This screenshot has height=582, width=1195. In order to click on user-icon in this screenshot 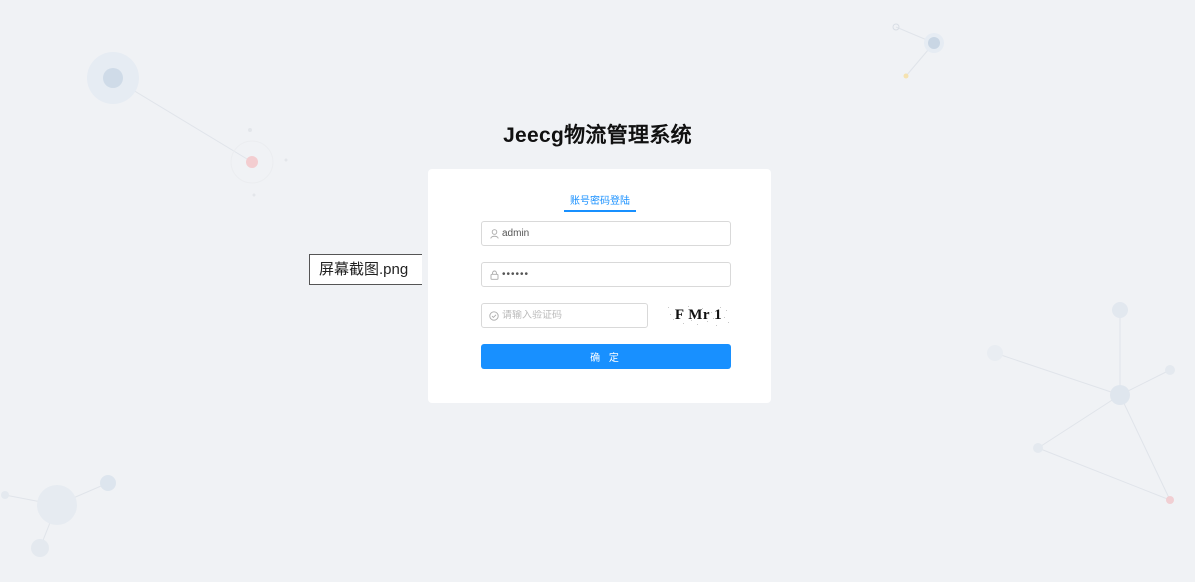, I will do `click(494, 233)`.